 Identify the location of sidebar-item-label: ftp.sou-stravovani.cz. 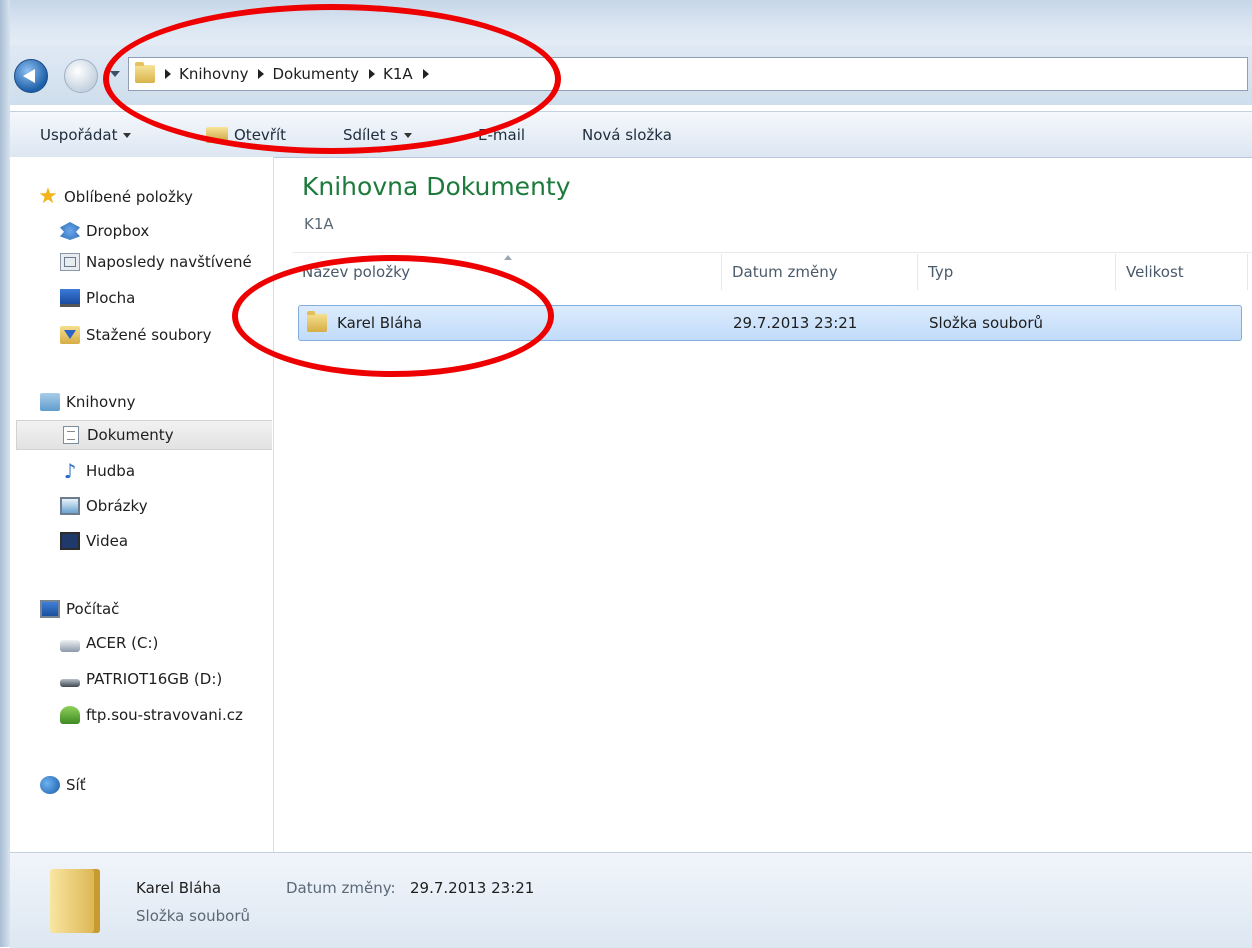
(164, 715).